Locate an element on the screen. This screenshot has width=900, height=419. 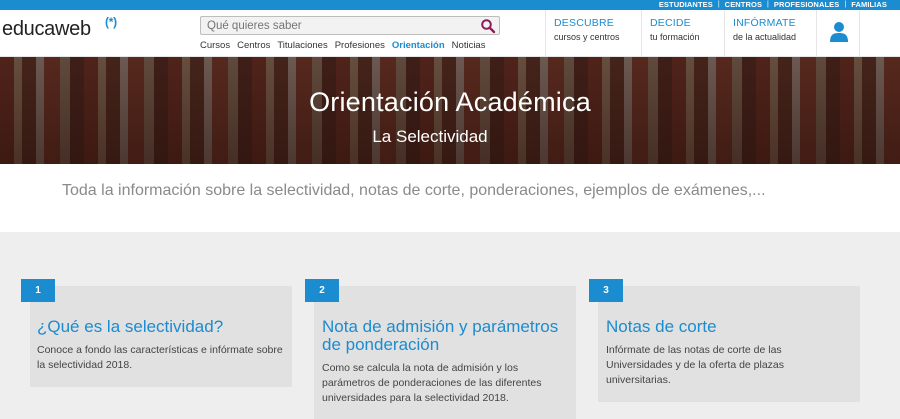
card-title: Notas de corte is located at coordinates (731, 327).